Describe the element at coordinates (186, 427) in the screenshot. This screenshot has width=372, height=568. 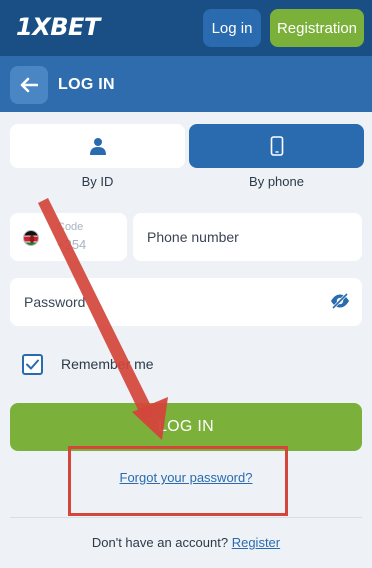
I see `submit-login-button: LOG IN` at that location.